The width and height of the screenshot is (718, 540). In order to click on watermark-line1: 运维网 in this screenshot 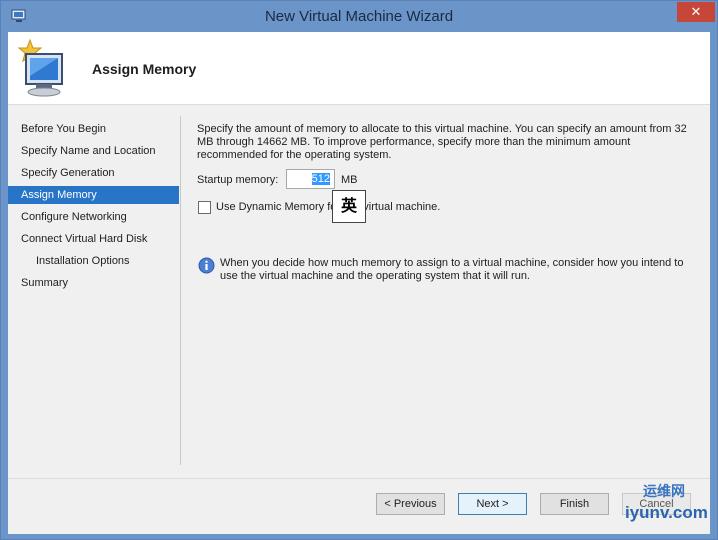, I will do `click(664, 491)`.